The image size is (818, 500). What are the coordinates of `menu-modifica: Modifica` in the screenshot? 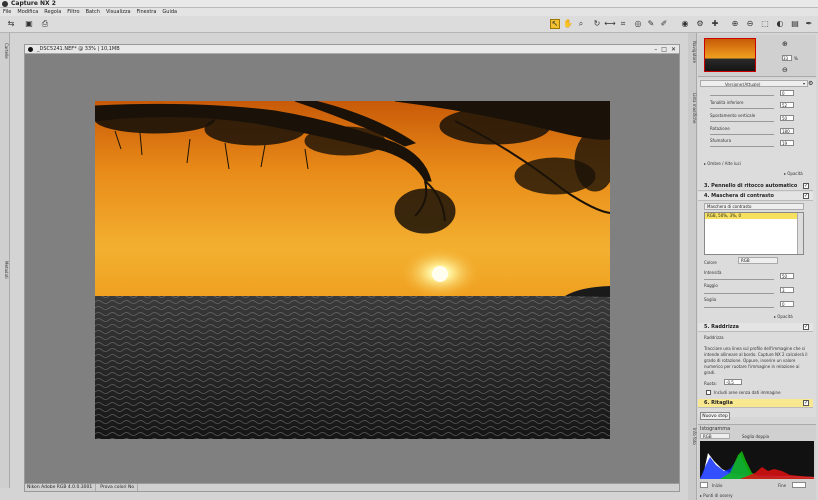 It's located at (27, 12).